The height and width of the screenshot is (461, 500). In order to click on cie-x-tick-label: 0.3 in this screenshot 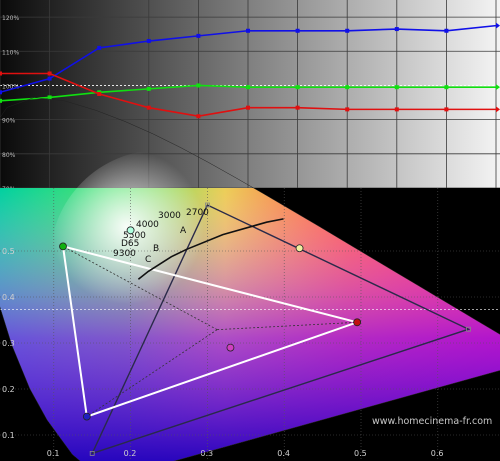, I will do `click(206, 453)`.